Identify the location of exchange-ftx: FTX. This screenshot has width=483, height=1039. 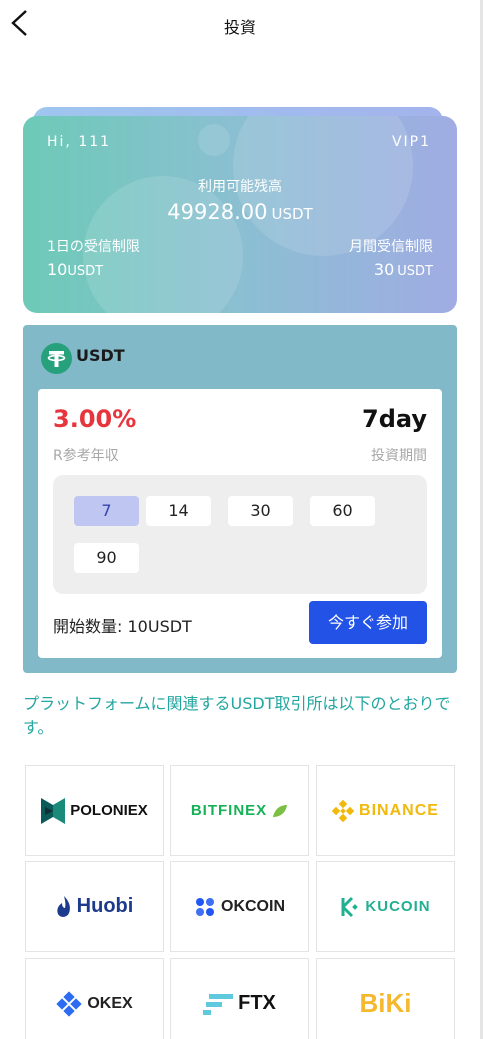
(239, 998).